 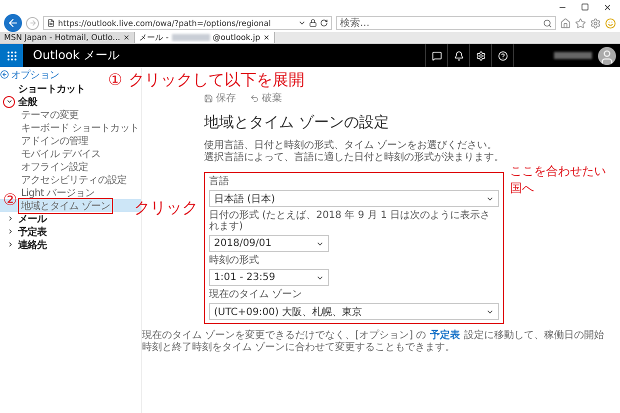 I want to click on toolbar-button: 保存, so click(x=220, y=98).